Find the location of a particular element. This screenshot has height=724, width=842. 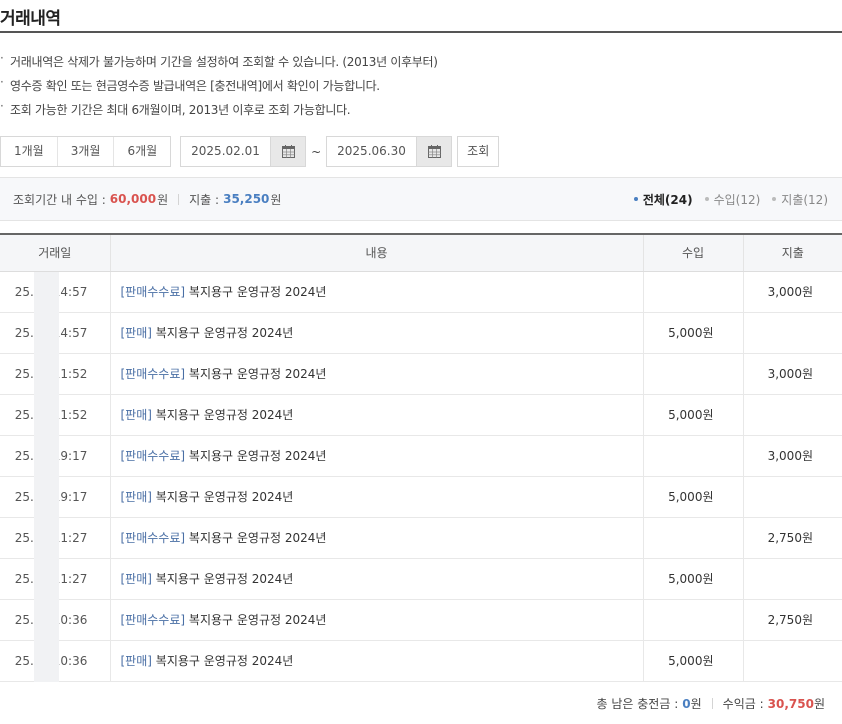

page-title-bar: 거래내역 is located at coordinates (421, 16).